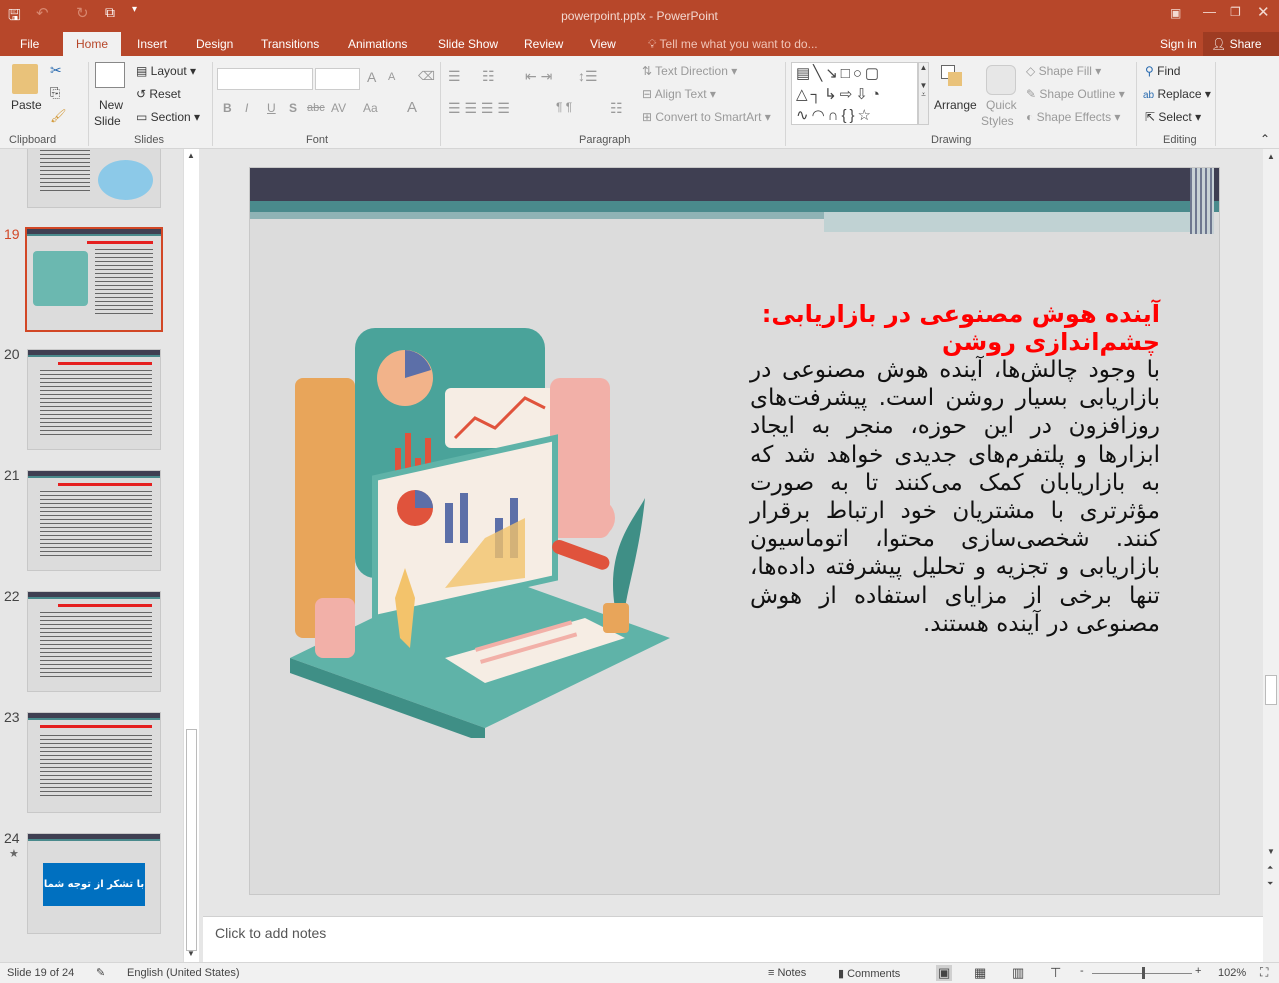 The width and height of the screenshot is (1279, 983). I want to click on thumbnail-slide-24: با تشکر از توجه شما, so click(94, 883).